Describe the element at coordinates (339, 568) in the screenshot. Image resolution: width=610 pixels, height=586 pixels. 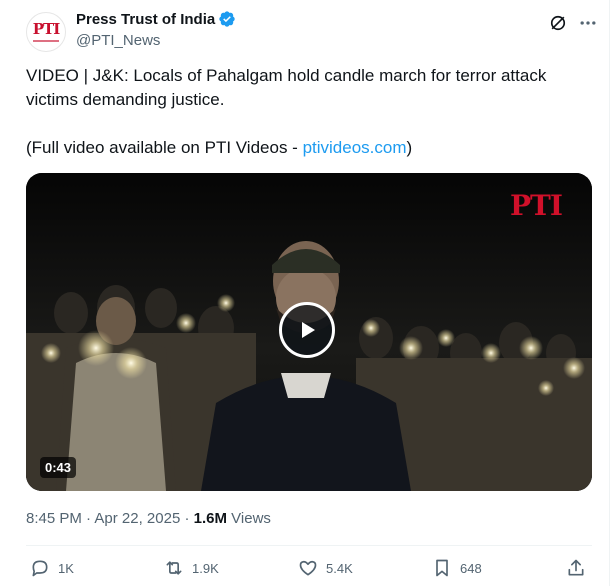
I see `like-count: 5.4K` at that location.